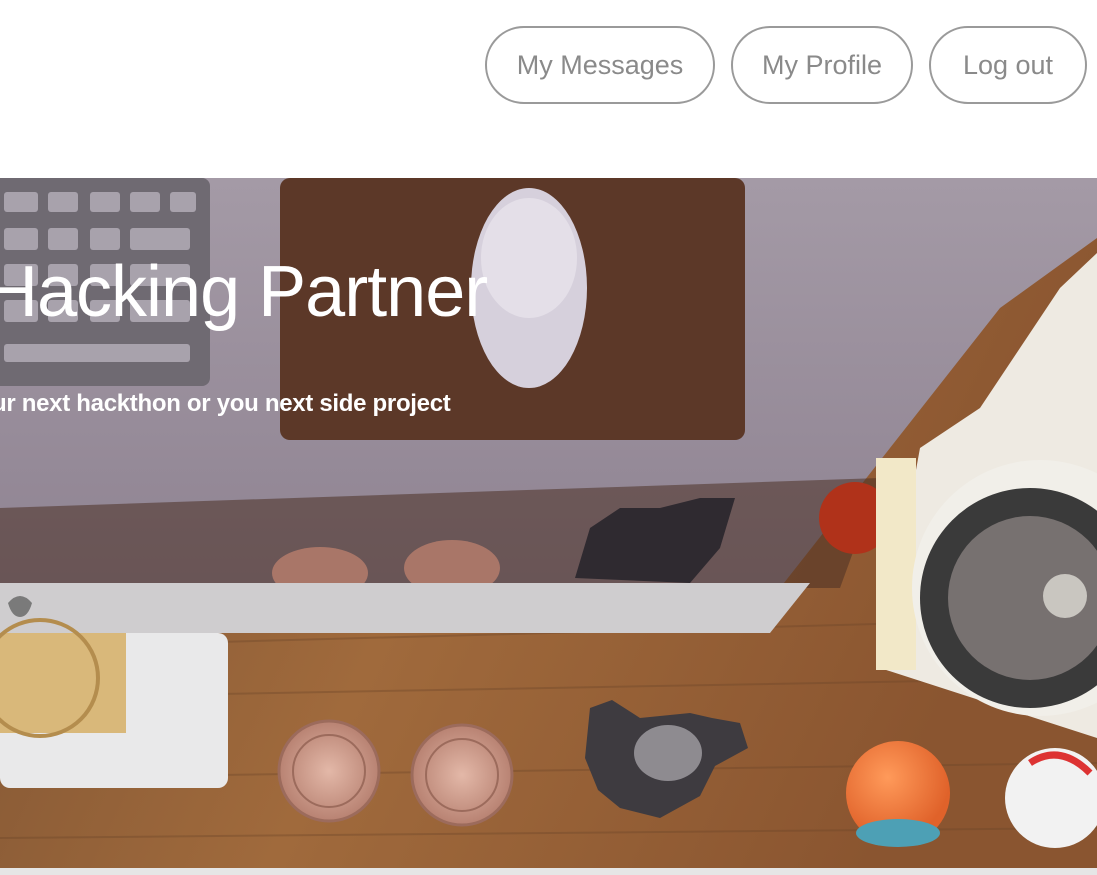 The height and width of the screenshot is (875, 1097). What do you see at coordinates (244, 292) in the screenshot?
I see `hero-title: Hacking Partner` at bounding box center [244, 292].